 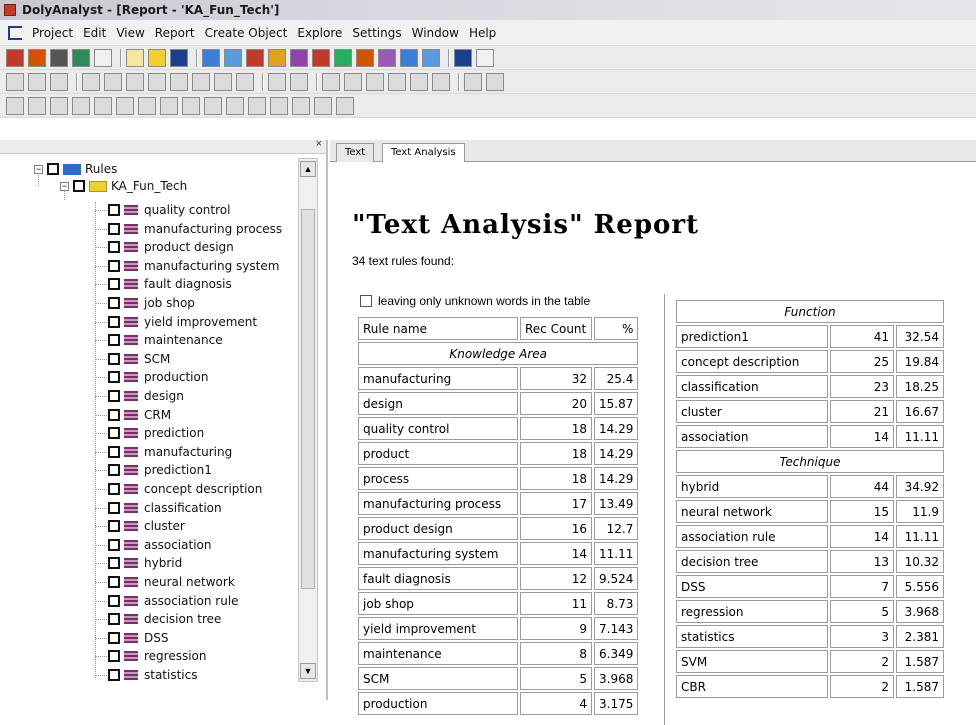 I want to click on rule-editor-icon, so click(x=113, y=81).